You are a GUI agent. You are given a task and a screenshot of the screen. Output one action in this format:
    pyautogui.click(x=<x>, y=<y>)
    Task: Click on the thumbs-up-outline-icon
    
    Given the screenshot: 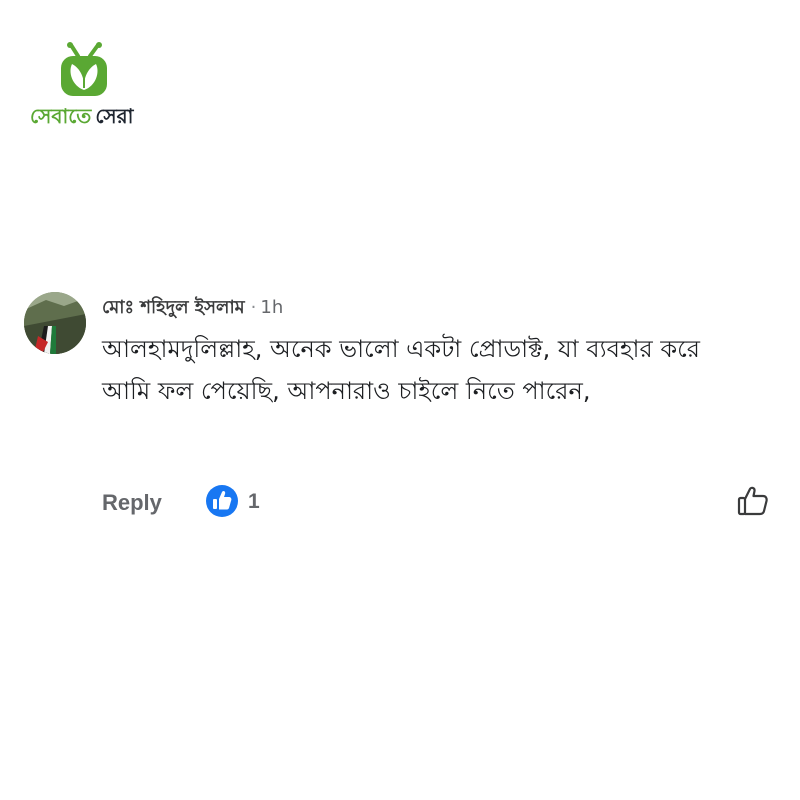 What is the action you would take?
    pyautogui.click(x=753, y=501)
    